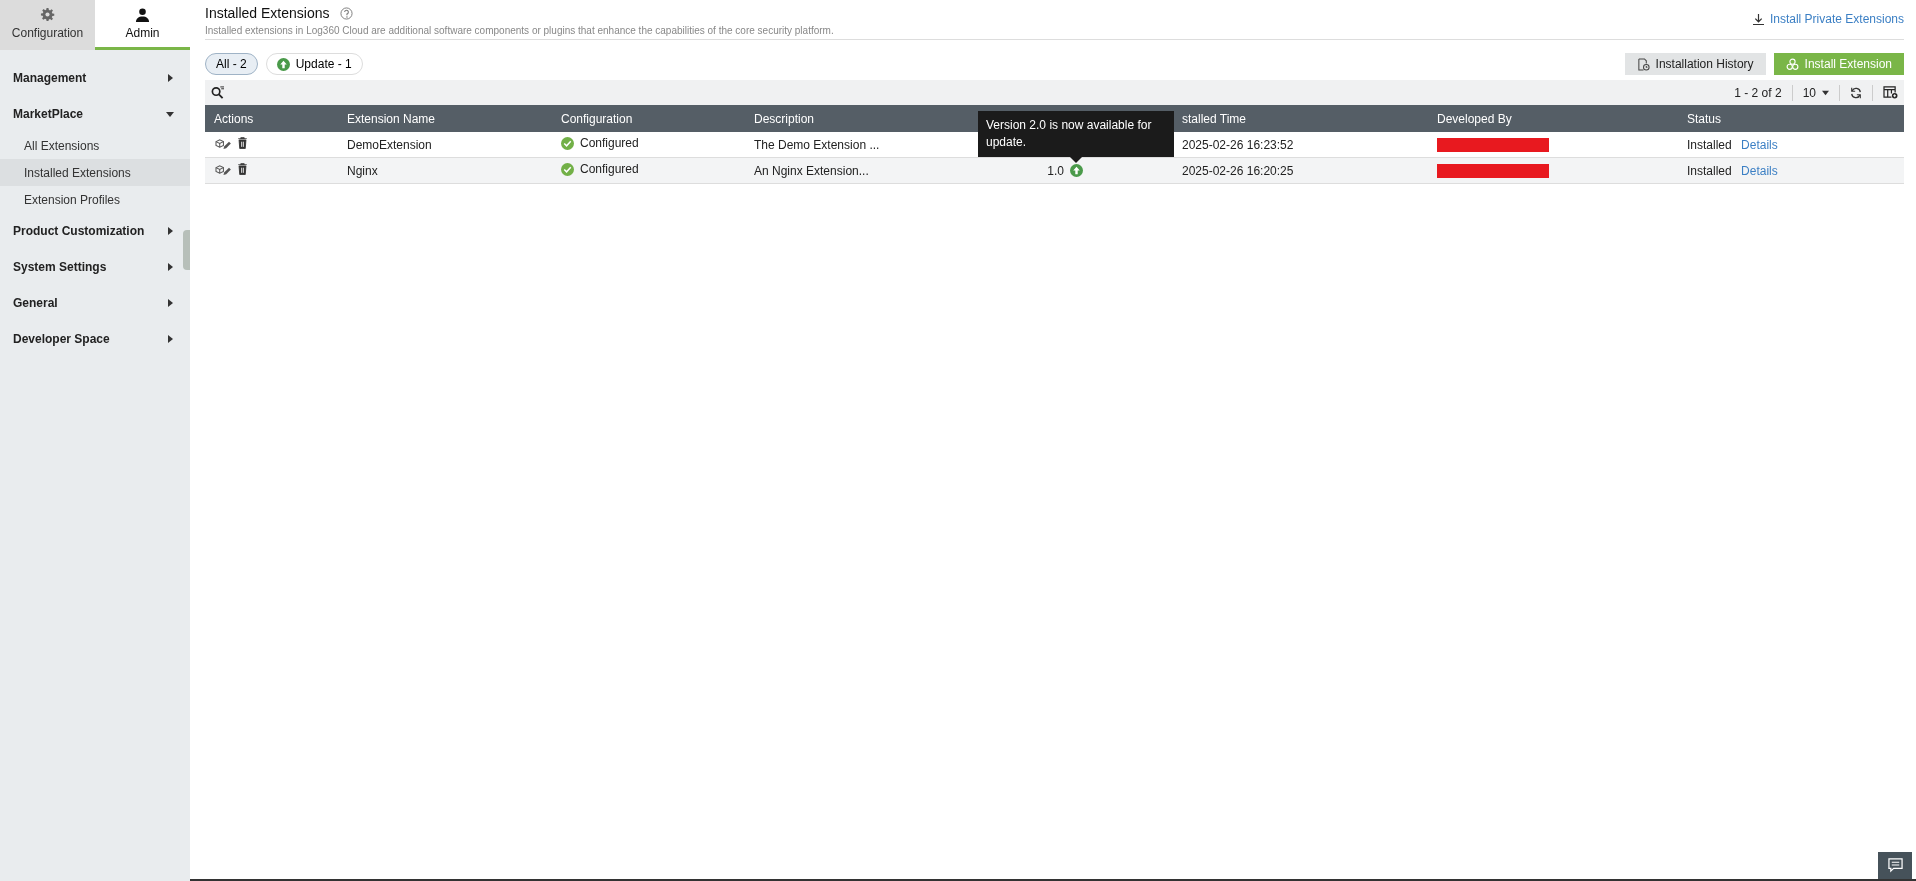 Image resolution: width=1916 pixels, height=881 pixels. Describe the element at coordinates (90, 231) in the screenshot. I see `menu-item: Product Customization` at that location.